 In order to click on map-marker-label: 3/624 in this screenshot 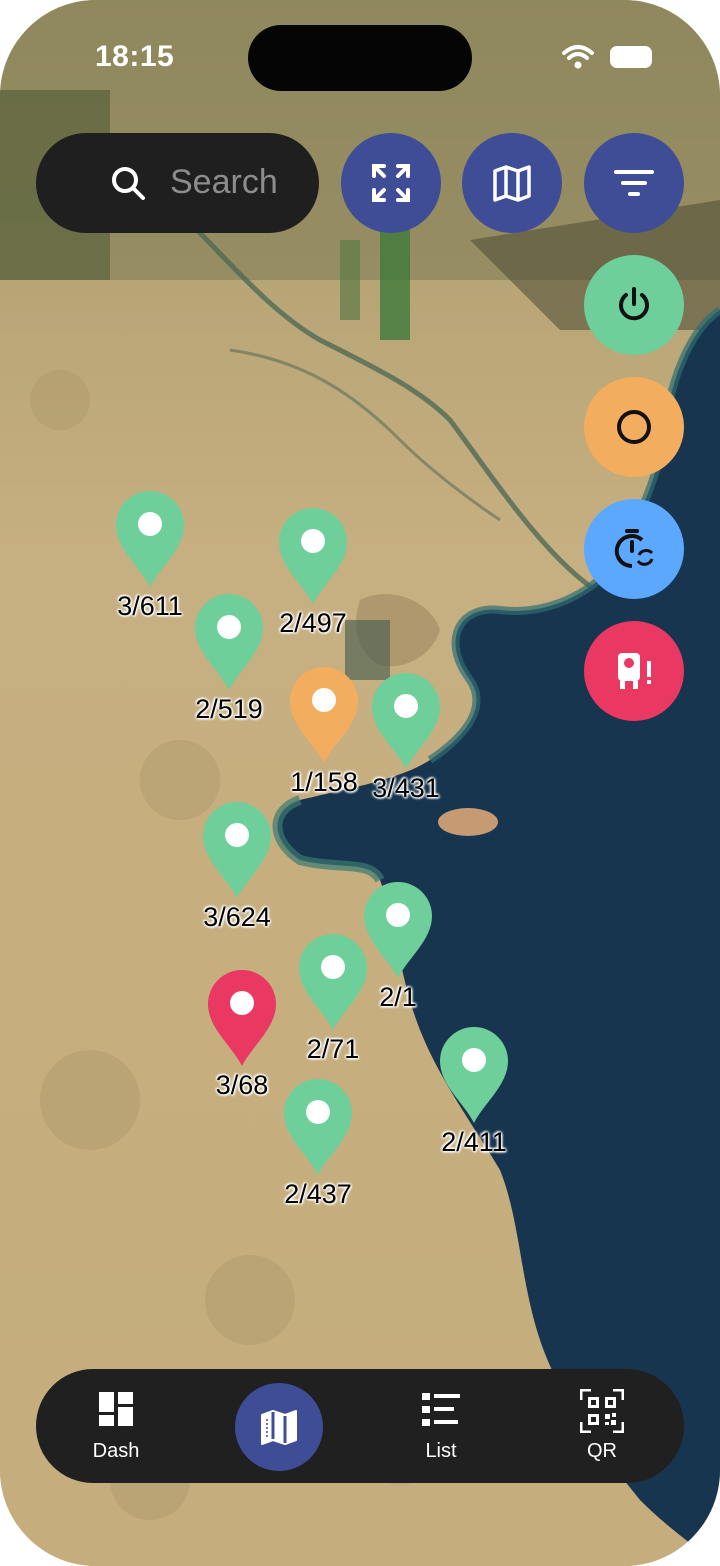, I will do `click(237, 917)`.